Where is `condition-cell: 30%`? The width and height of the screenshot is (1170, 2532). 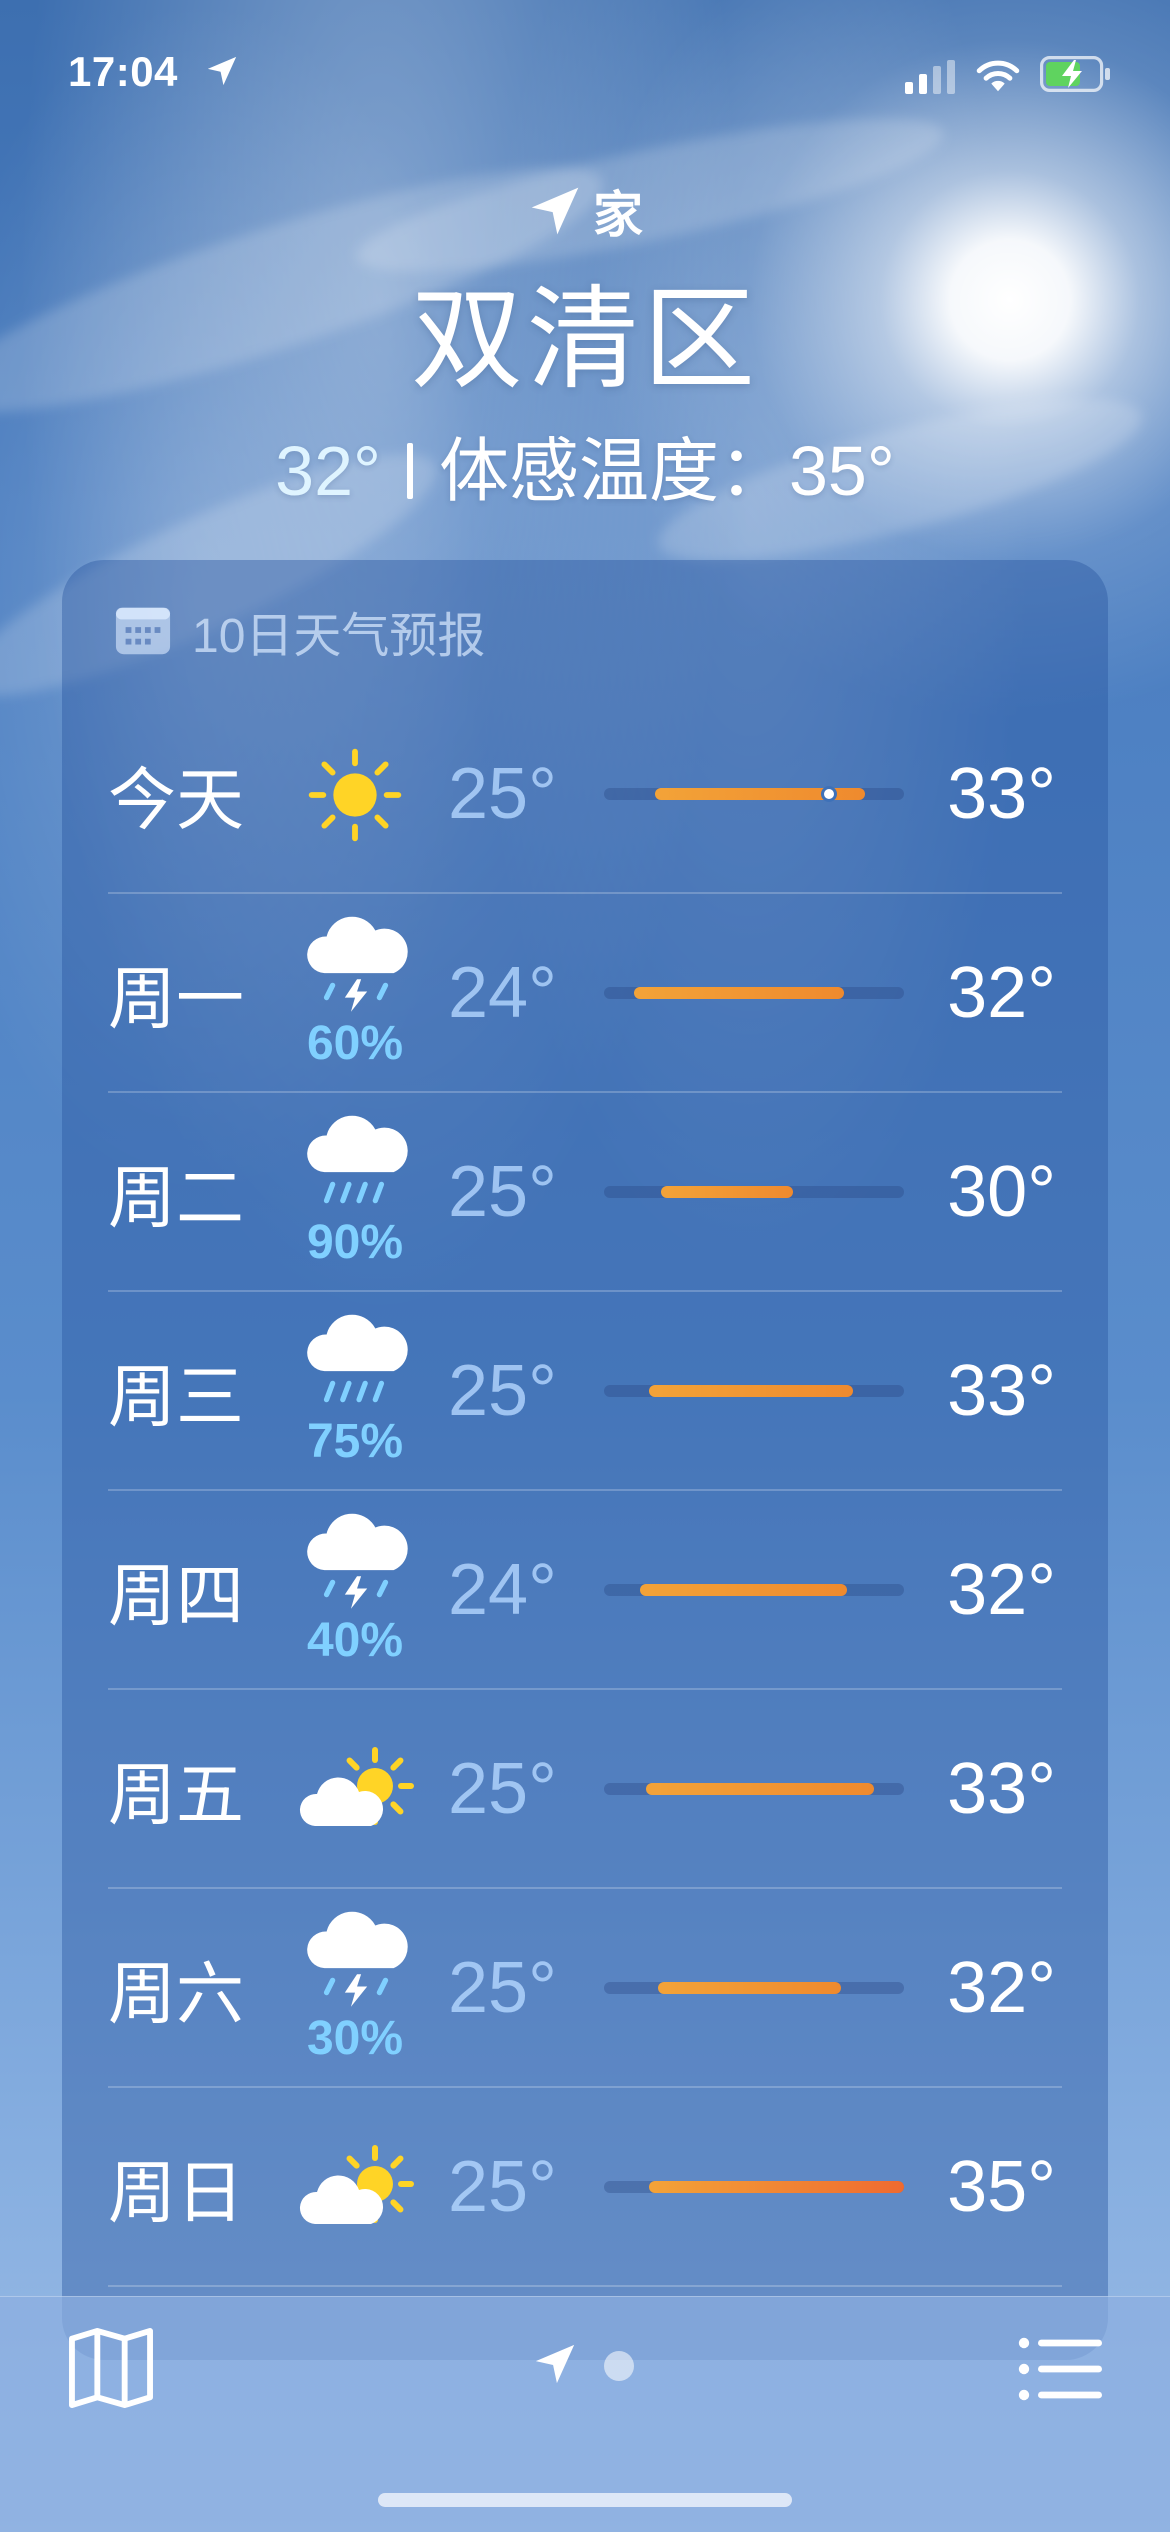 condition-cell: 30% is located at coordinates (355, 1988).